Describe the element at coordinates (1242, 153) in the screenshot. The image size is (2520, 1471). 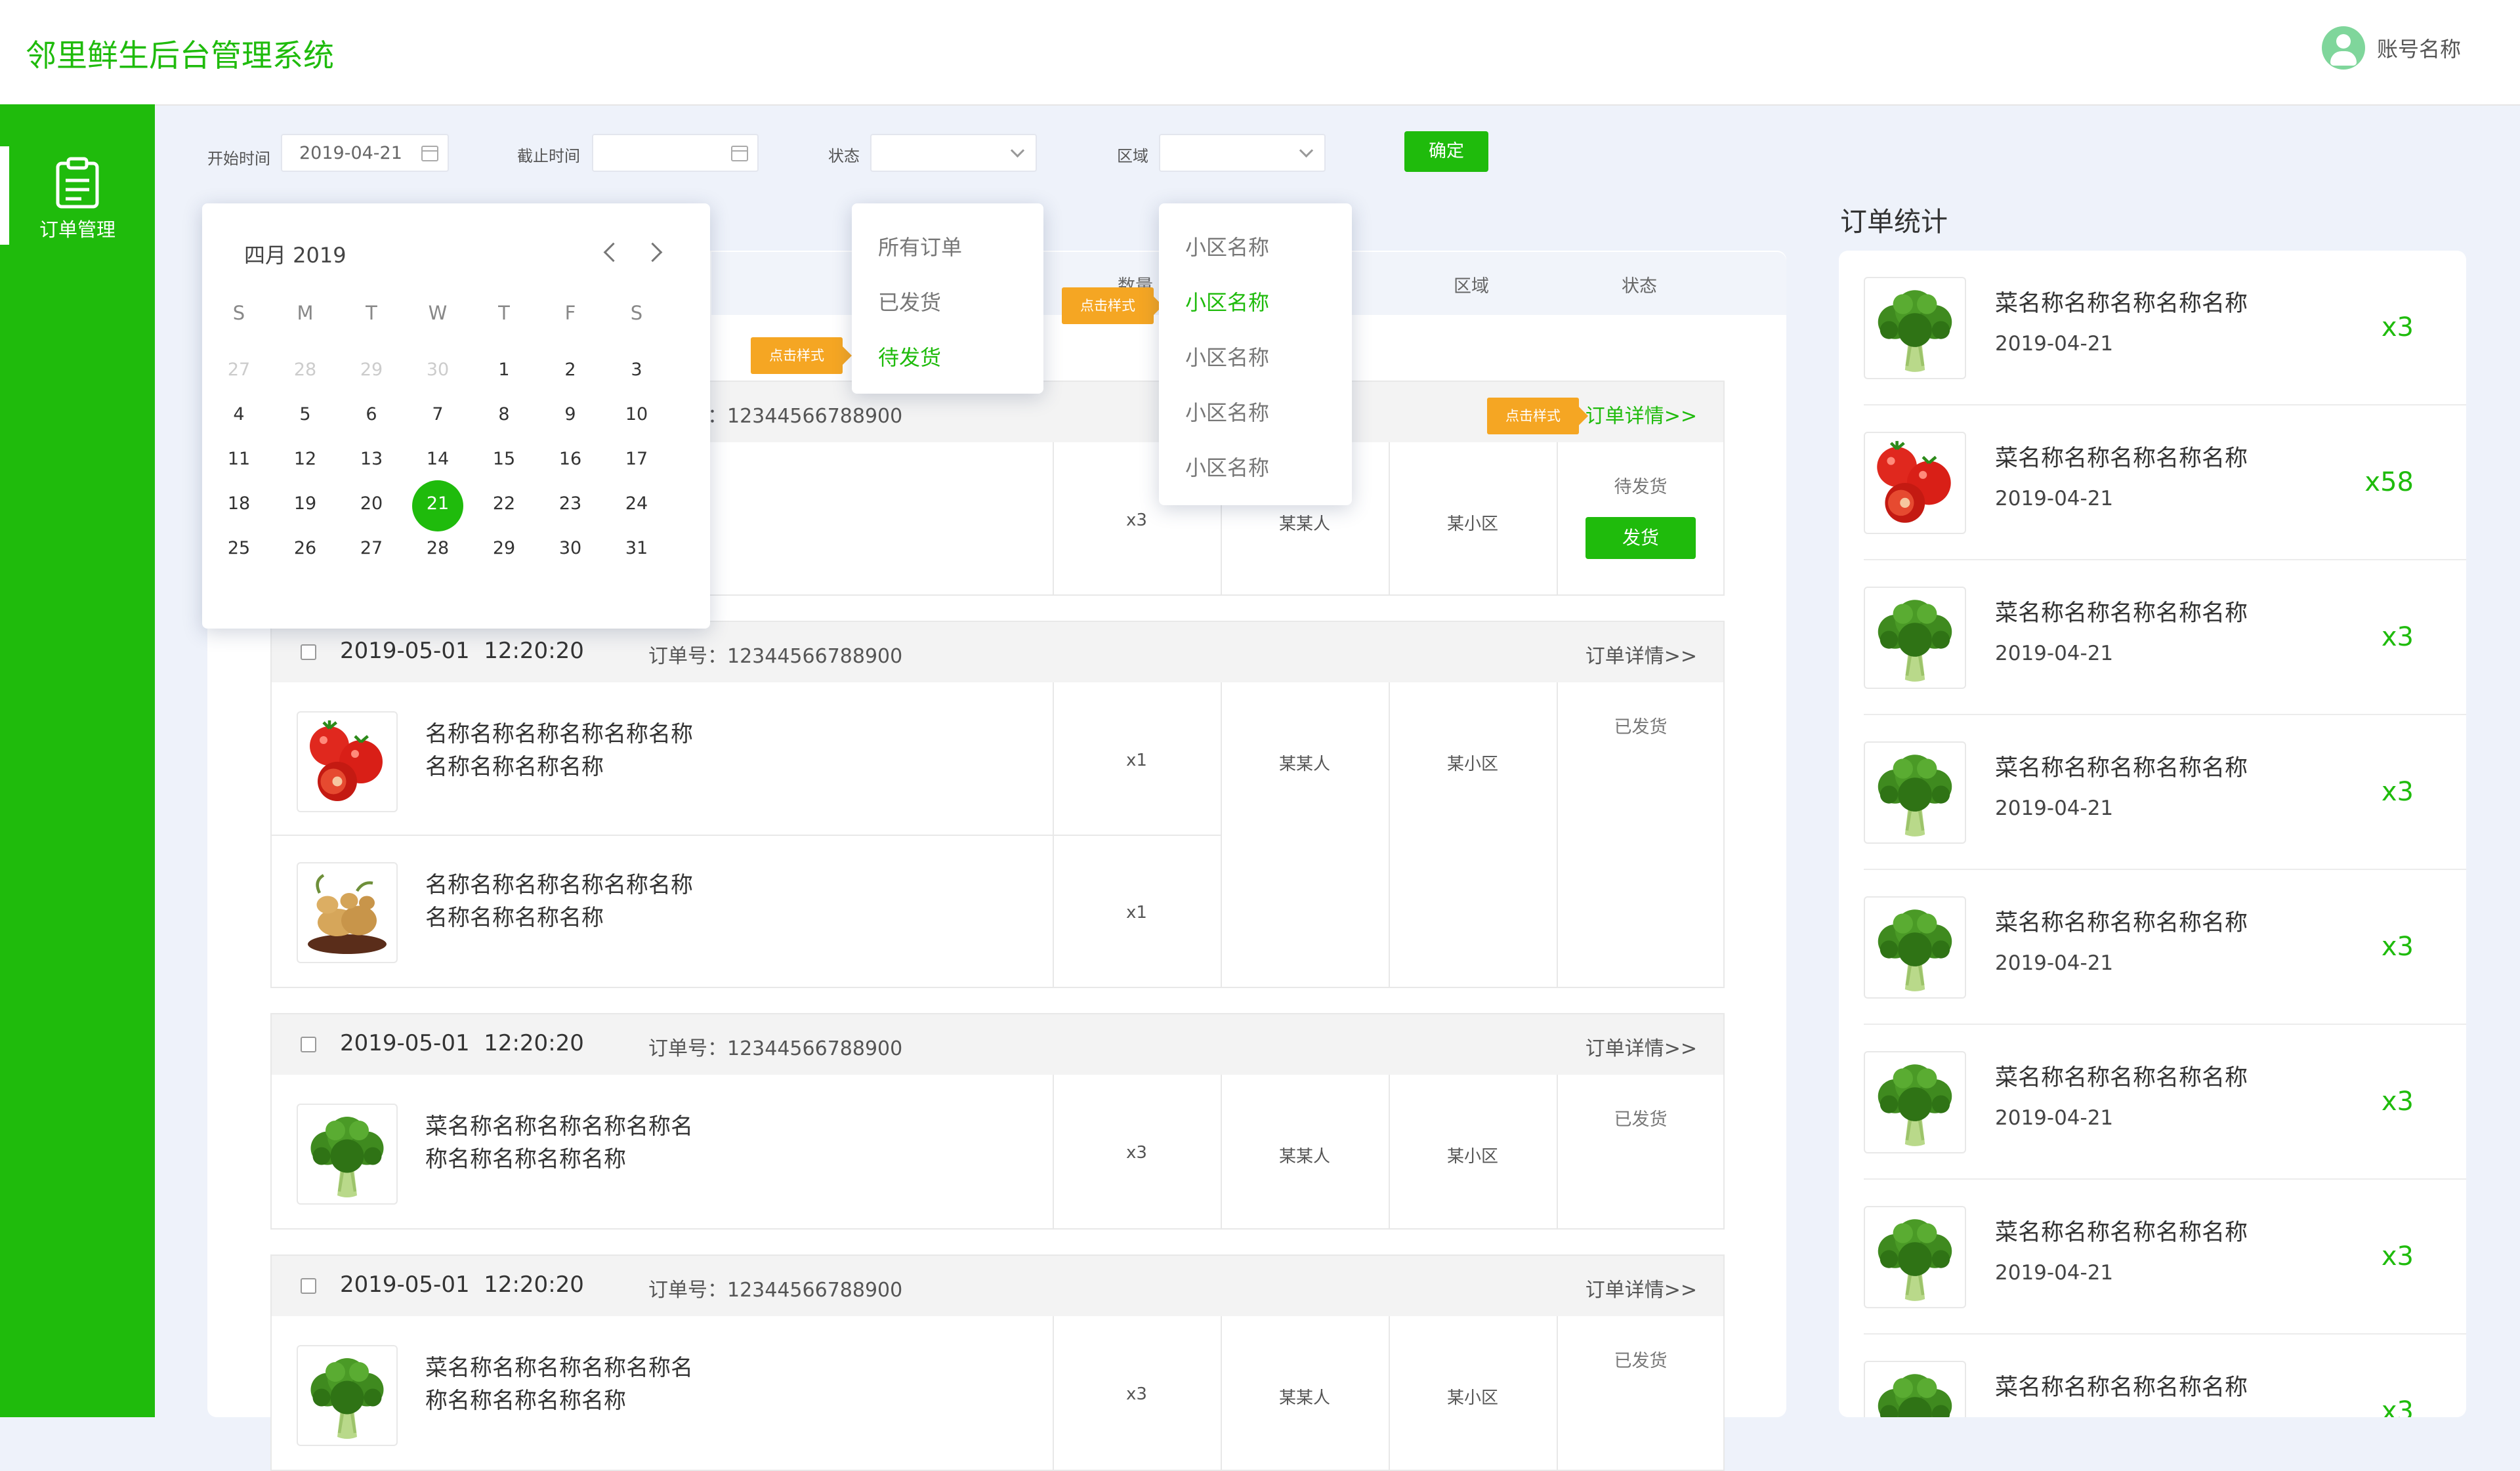
I see `region-select` at that location.